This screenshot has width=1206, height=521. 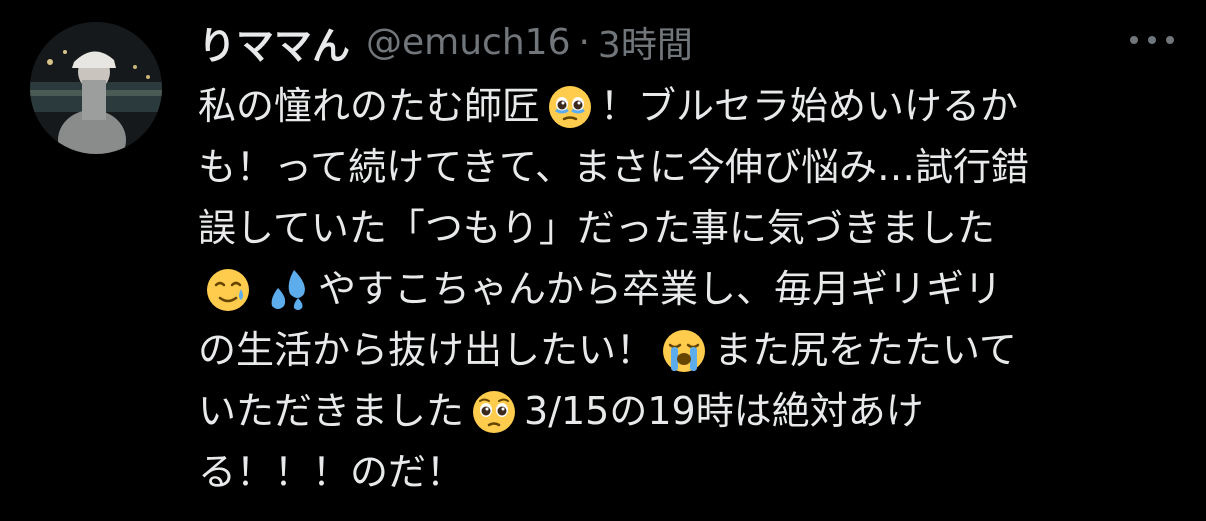 I want to click on avatar, so click(x=96, y=88).